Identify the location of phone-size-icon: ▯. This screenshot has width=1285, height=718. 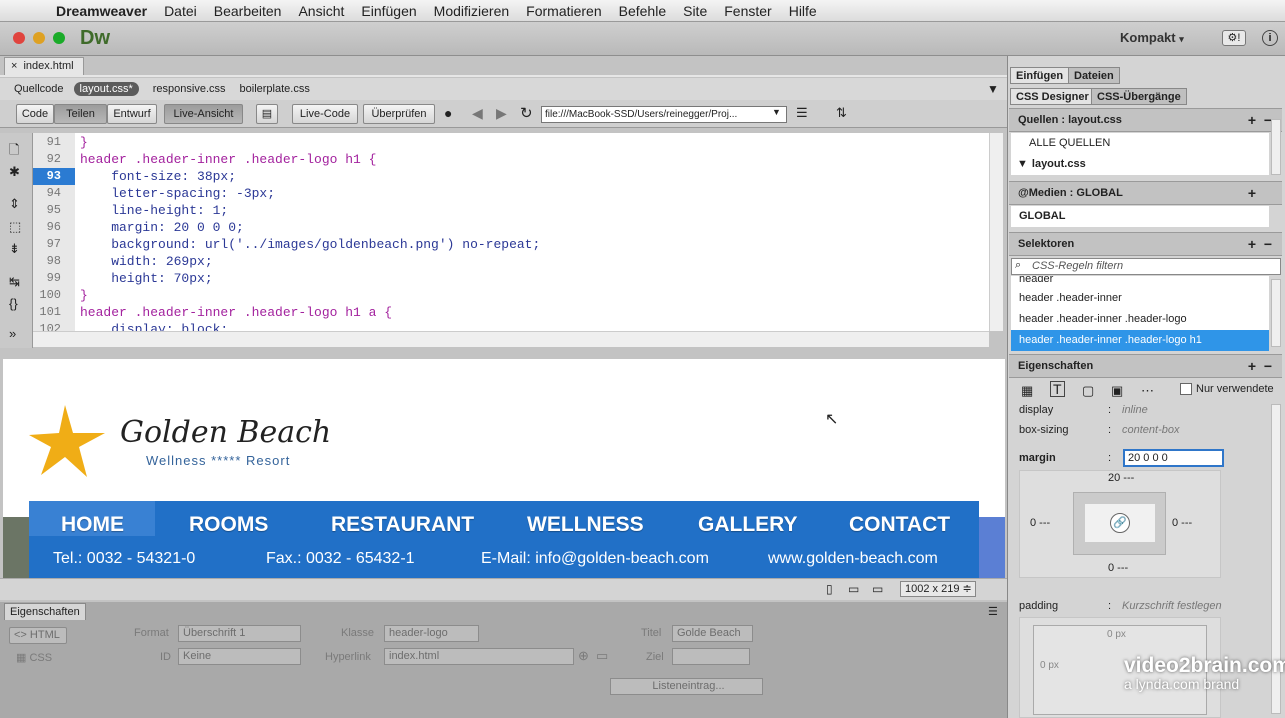
(829, 589).